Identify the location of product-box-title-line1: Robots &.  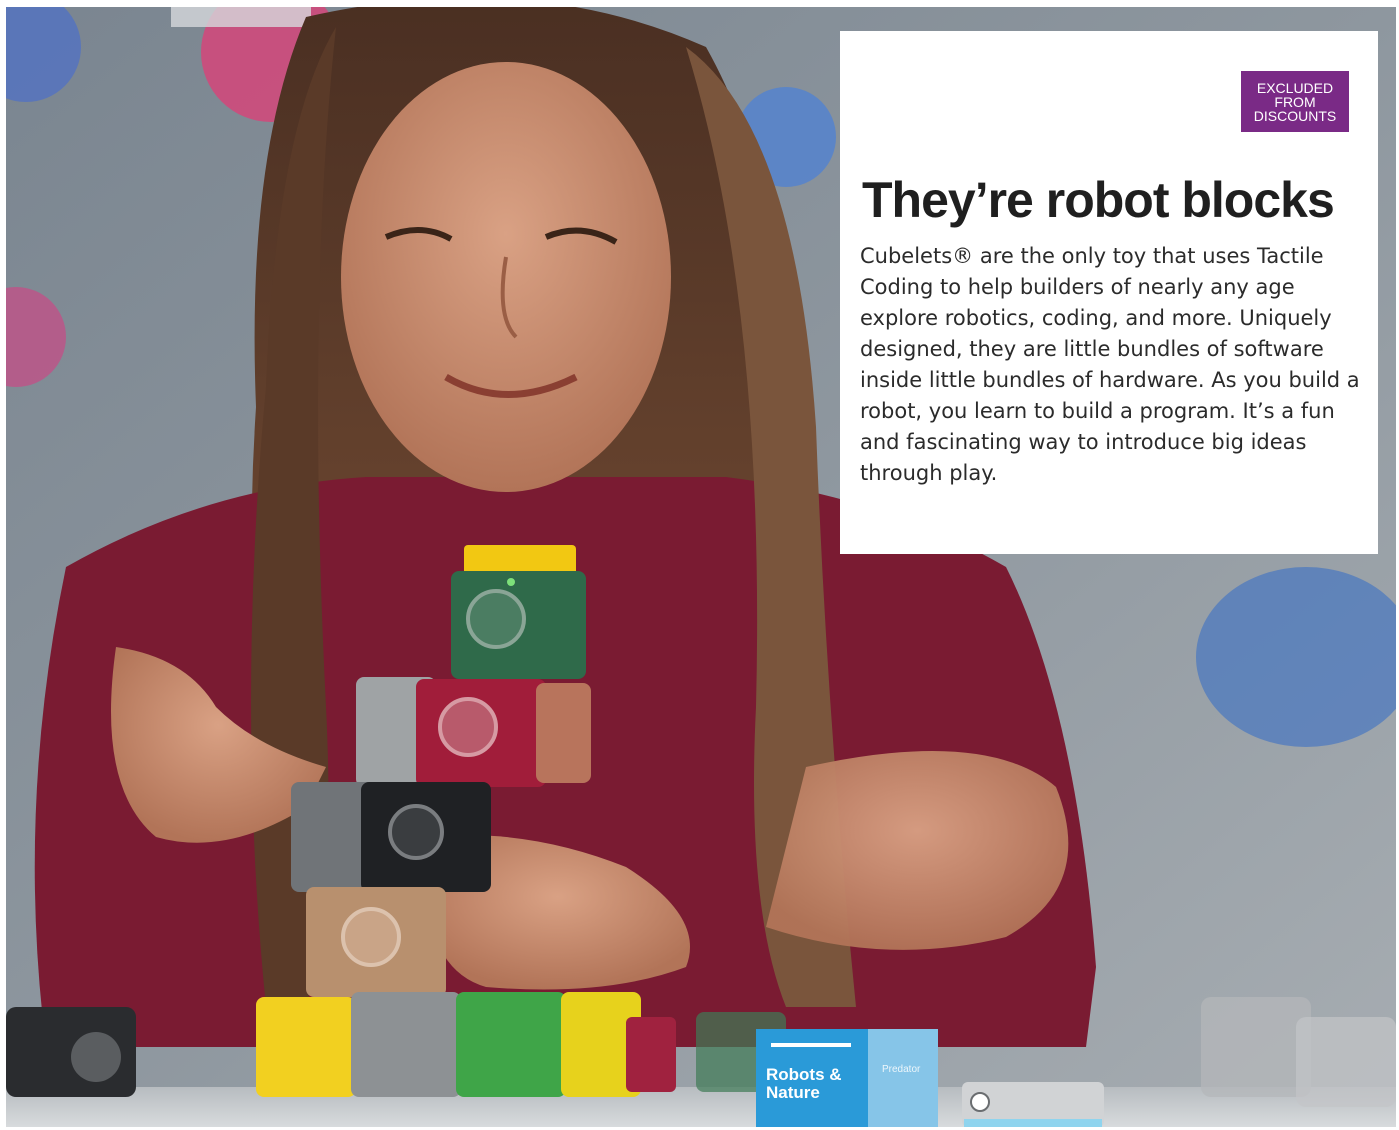
(804, 1074).